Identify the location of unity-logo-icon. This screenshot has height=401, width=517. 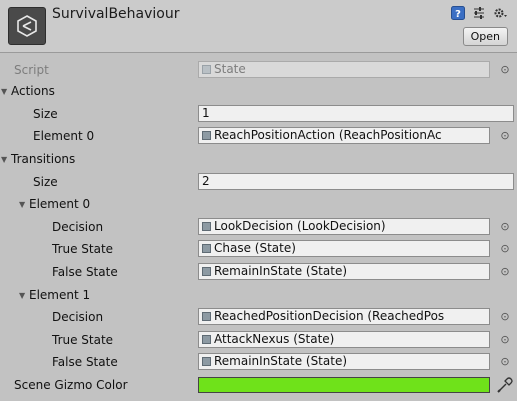
(27, 26).